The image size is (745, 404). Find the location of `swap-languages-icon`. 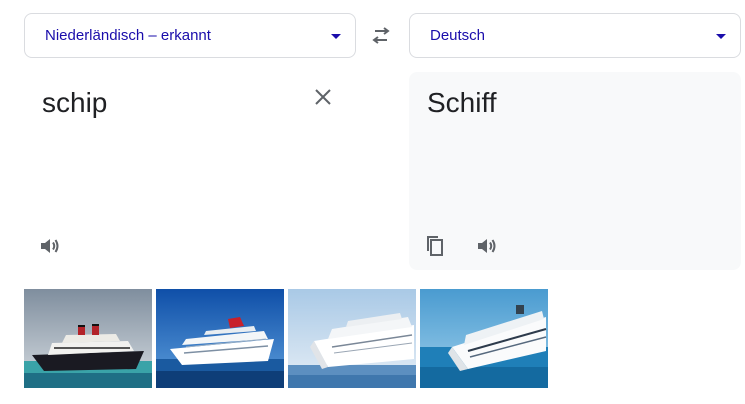

swap-languages-icon is located at coordinates (381, 35).